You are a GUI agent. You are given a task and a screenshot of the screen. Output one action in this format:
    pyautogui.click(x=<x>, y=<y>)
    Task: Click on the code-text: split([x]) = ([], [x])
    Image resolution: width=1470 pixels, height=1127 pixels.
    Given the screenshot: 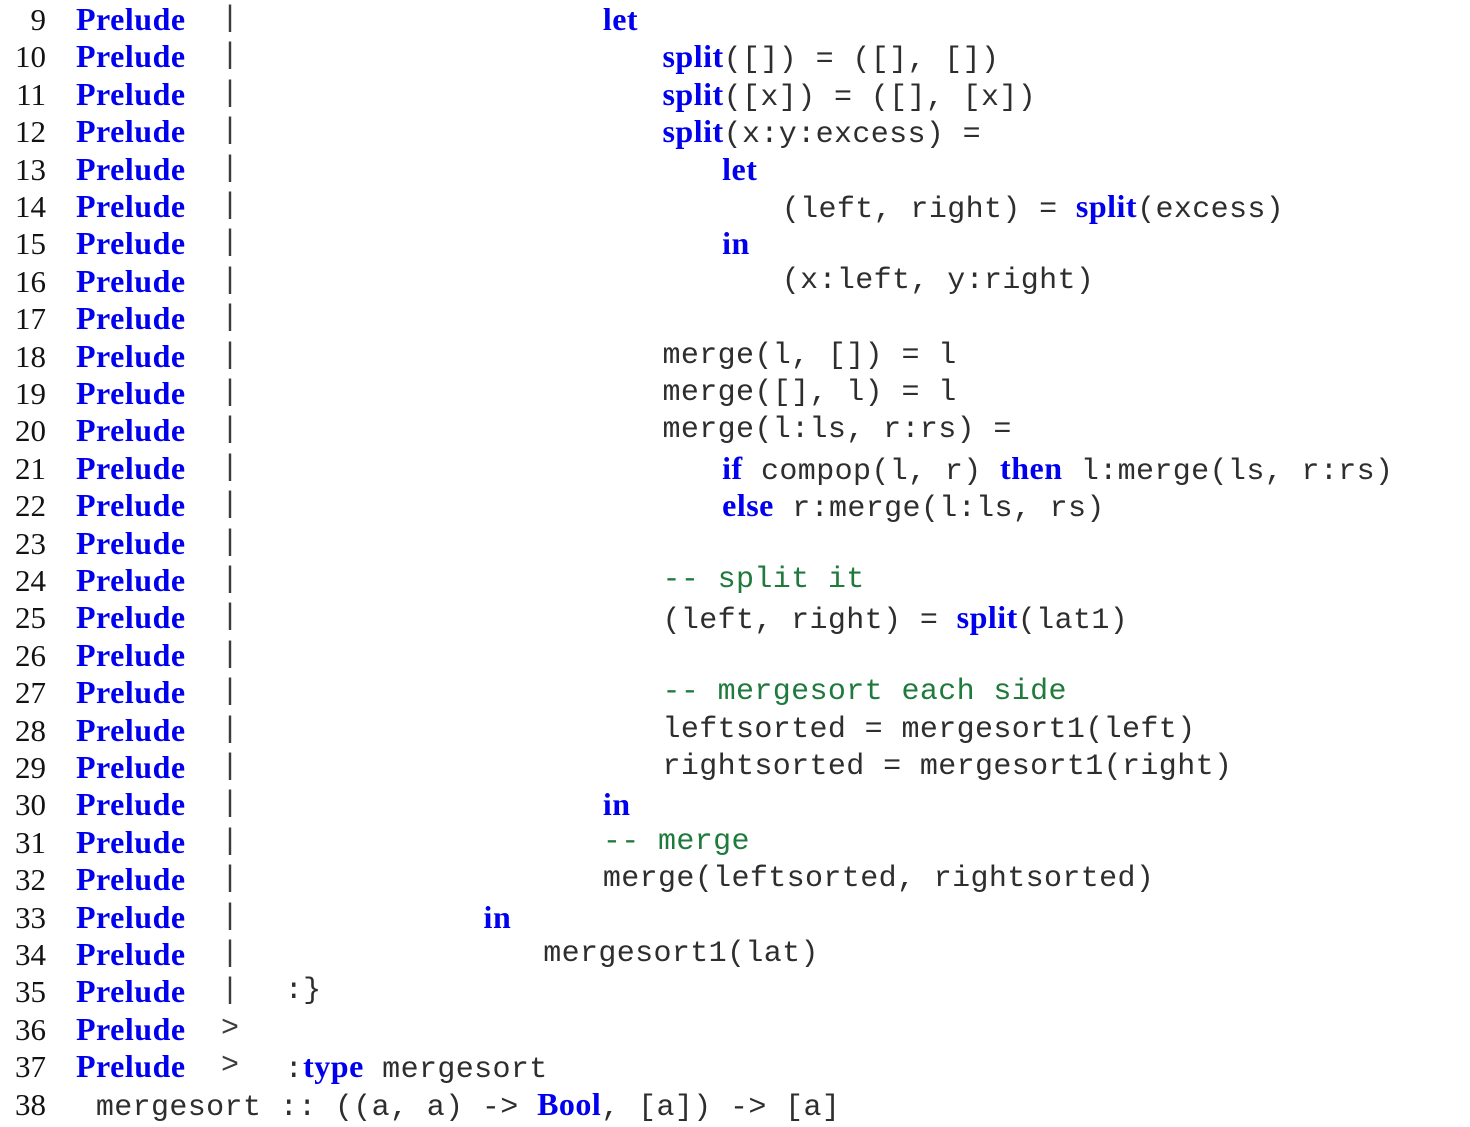 What is the action you would take?
    pyautogui.click(x=849, y=96)
    